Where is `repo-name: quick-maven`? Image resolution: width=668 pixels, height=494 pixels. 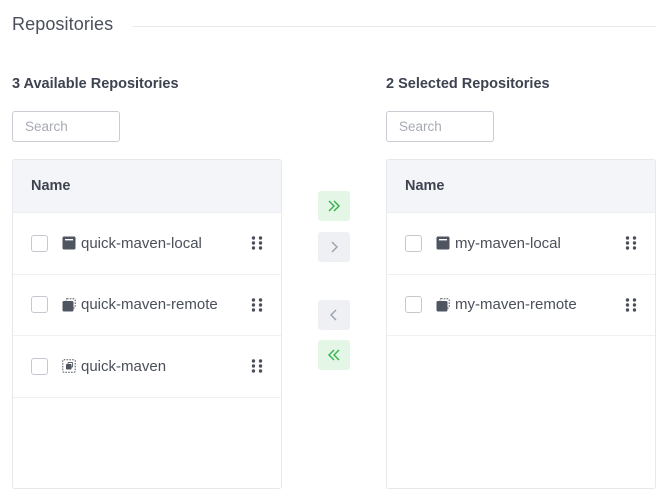 repo-name: quick-maven is located at coordinates (124, 366).